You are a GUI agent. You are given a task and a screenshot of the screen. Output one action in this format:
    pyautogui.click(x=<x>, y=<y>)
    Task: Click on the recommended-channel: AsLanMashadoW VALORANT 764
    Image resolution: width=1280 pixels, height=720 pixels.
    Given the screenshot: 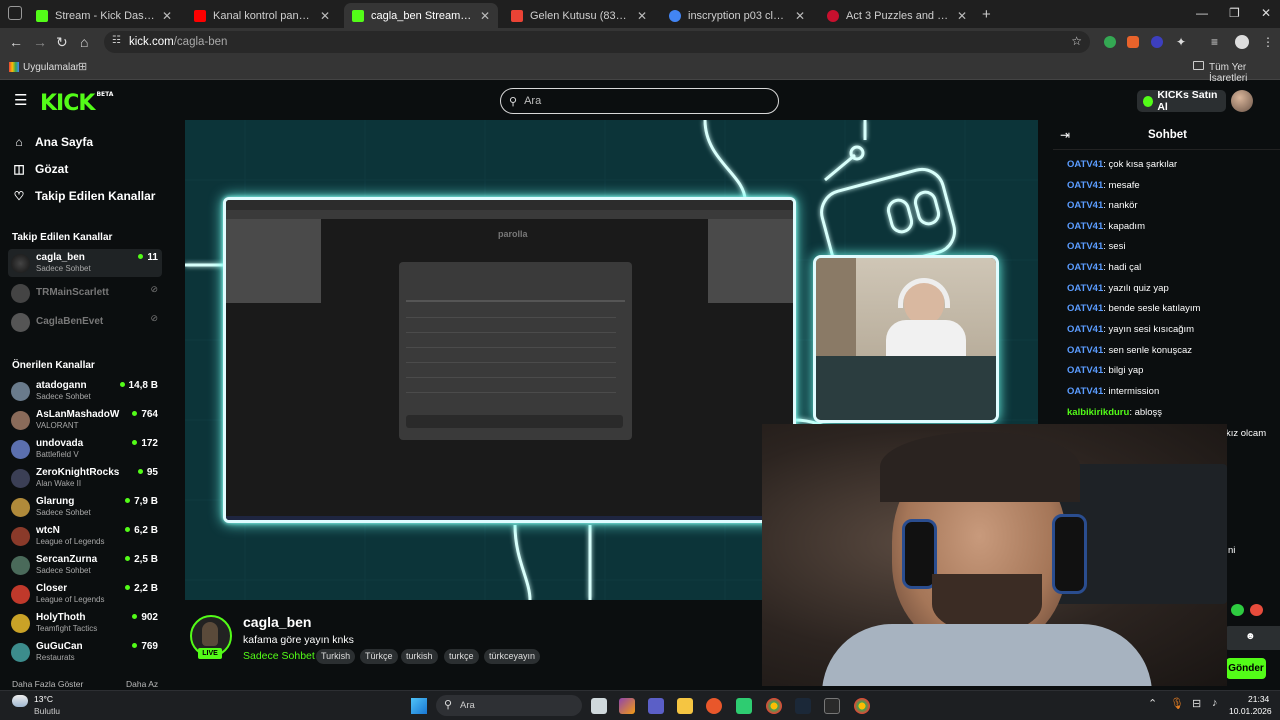 What is the action you would take?
    pyautogui.click(x=85, y=420)
    